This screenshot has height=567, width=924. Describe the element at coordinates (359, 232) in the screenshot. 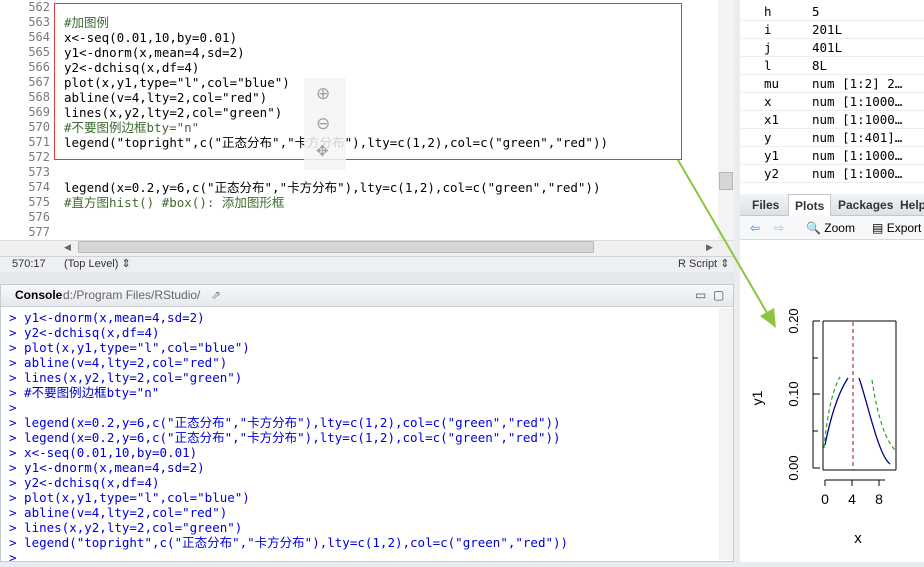

I see `code-line: 577` at that location.